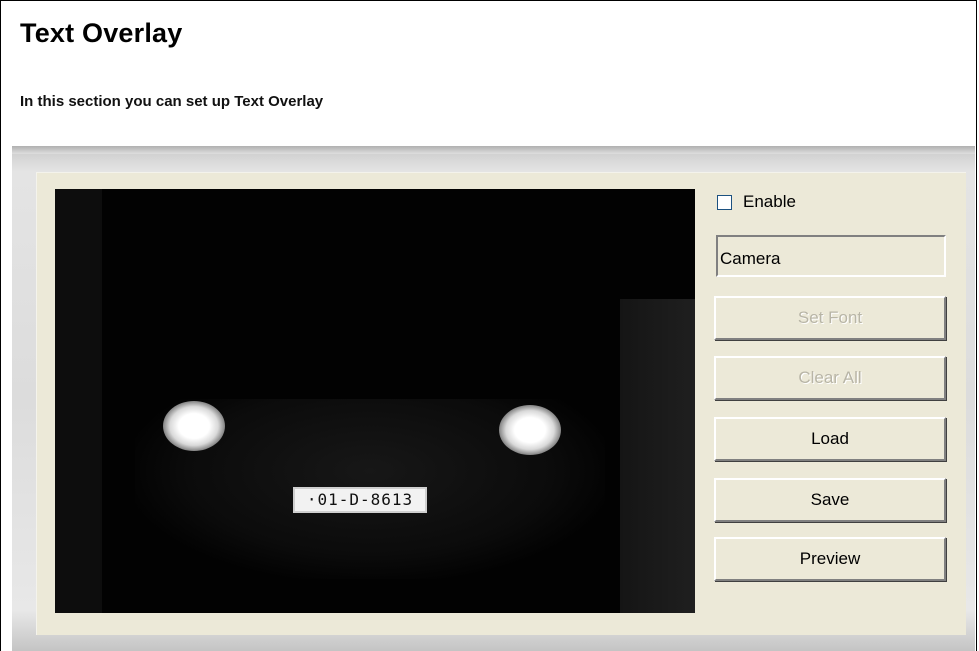  Describe the element at coordinates (724, 202) in the screenshot. I see `enable-checkbox` at that location.